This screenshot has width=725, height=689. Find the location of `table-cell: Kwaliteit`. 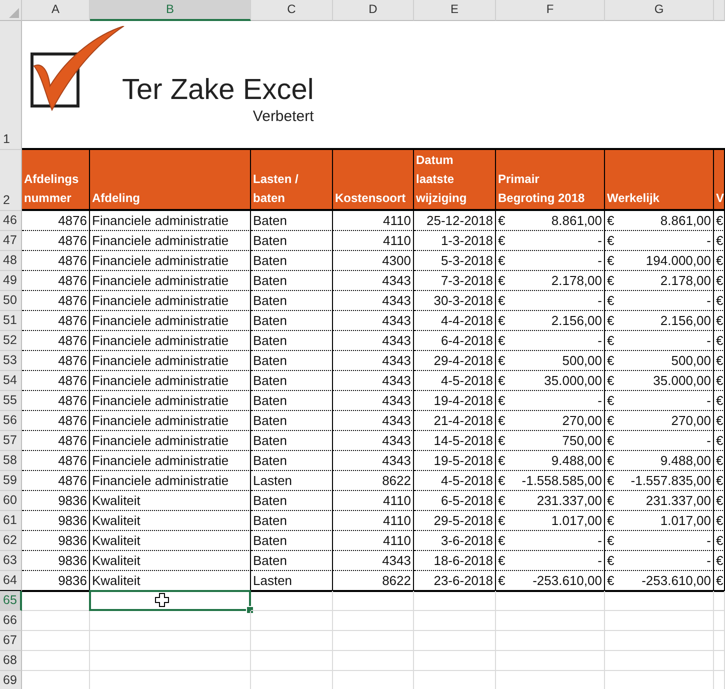

table-cell: Kwaliteit is located at coordinates (170, 521).